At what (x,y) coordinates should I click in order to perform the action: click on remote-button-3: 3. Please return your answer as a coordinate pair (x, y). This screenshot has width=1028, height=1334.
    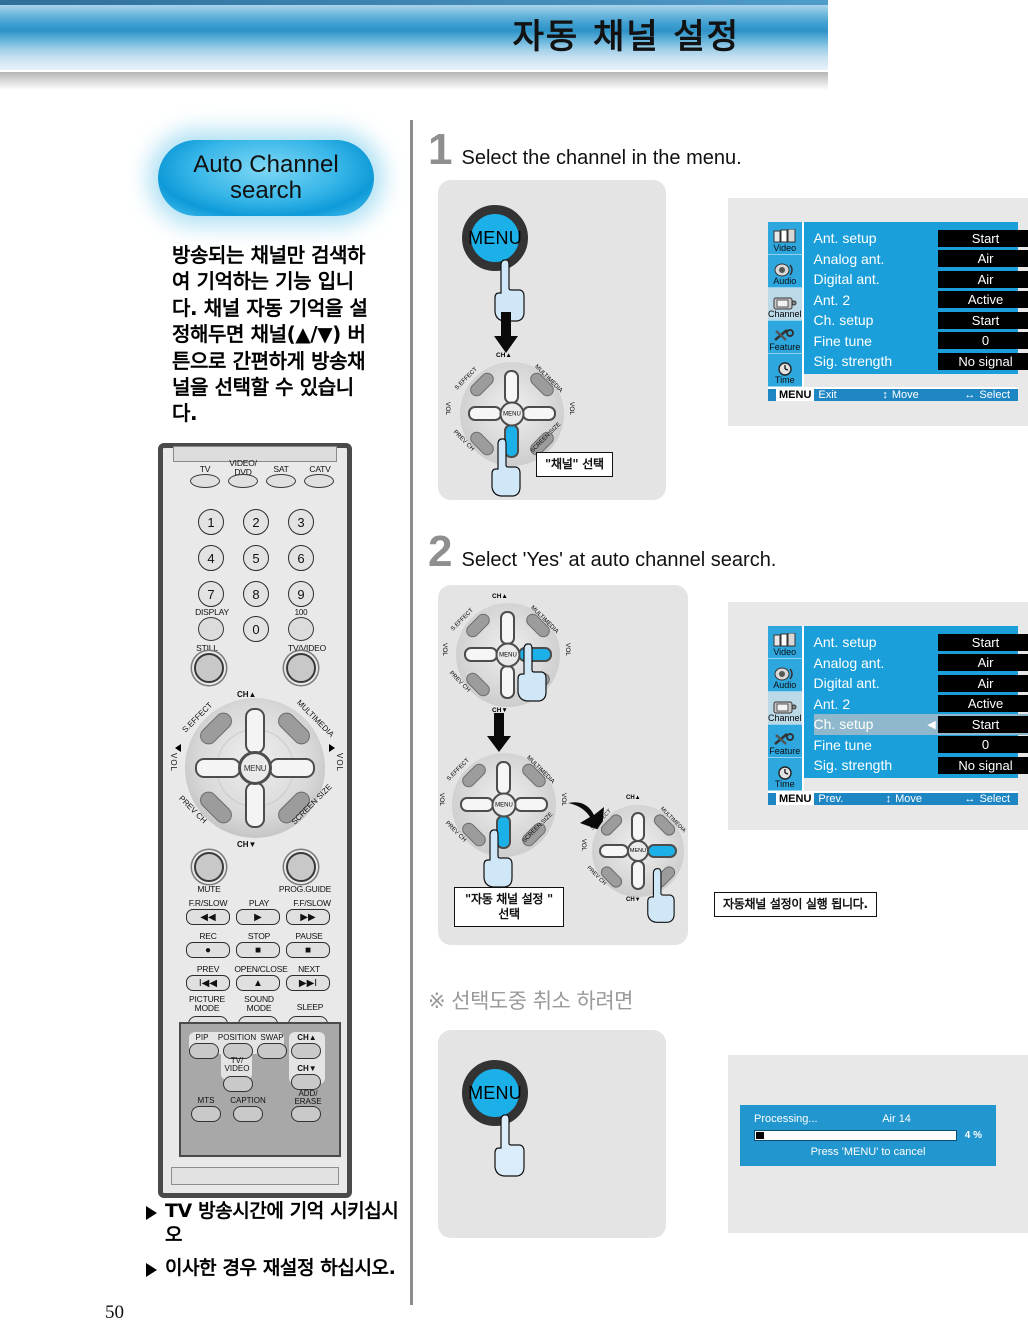
    Looking at the image, I should click on (301, 522).